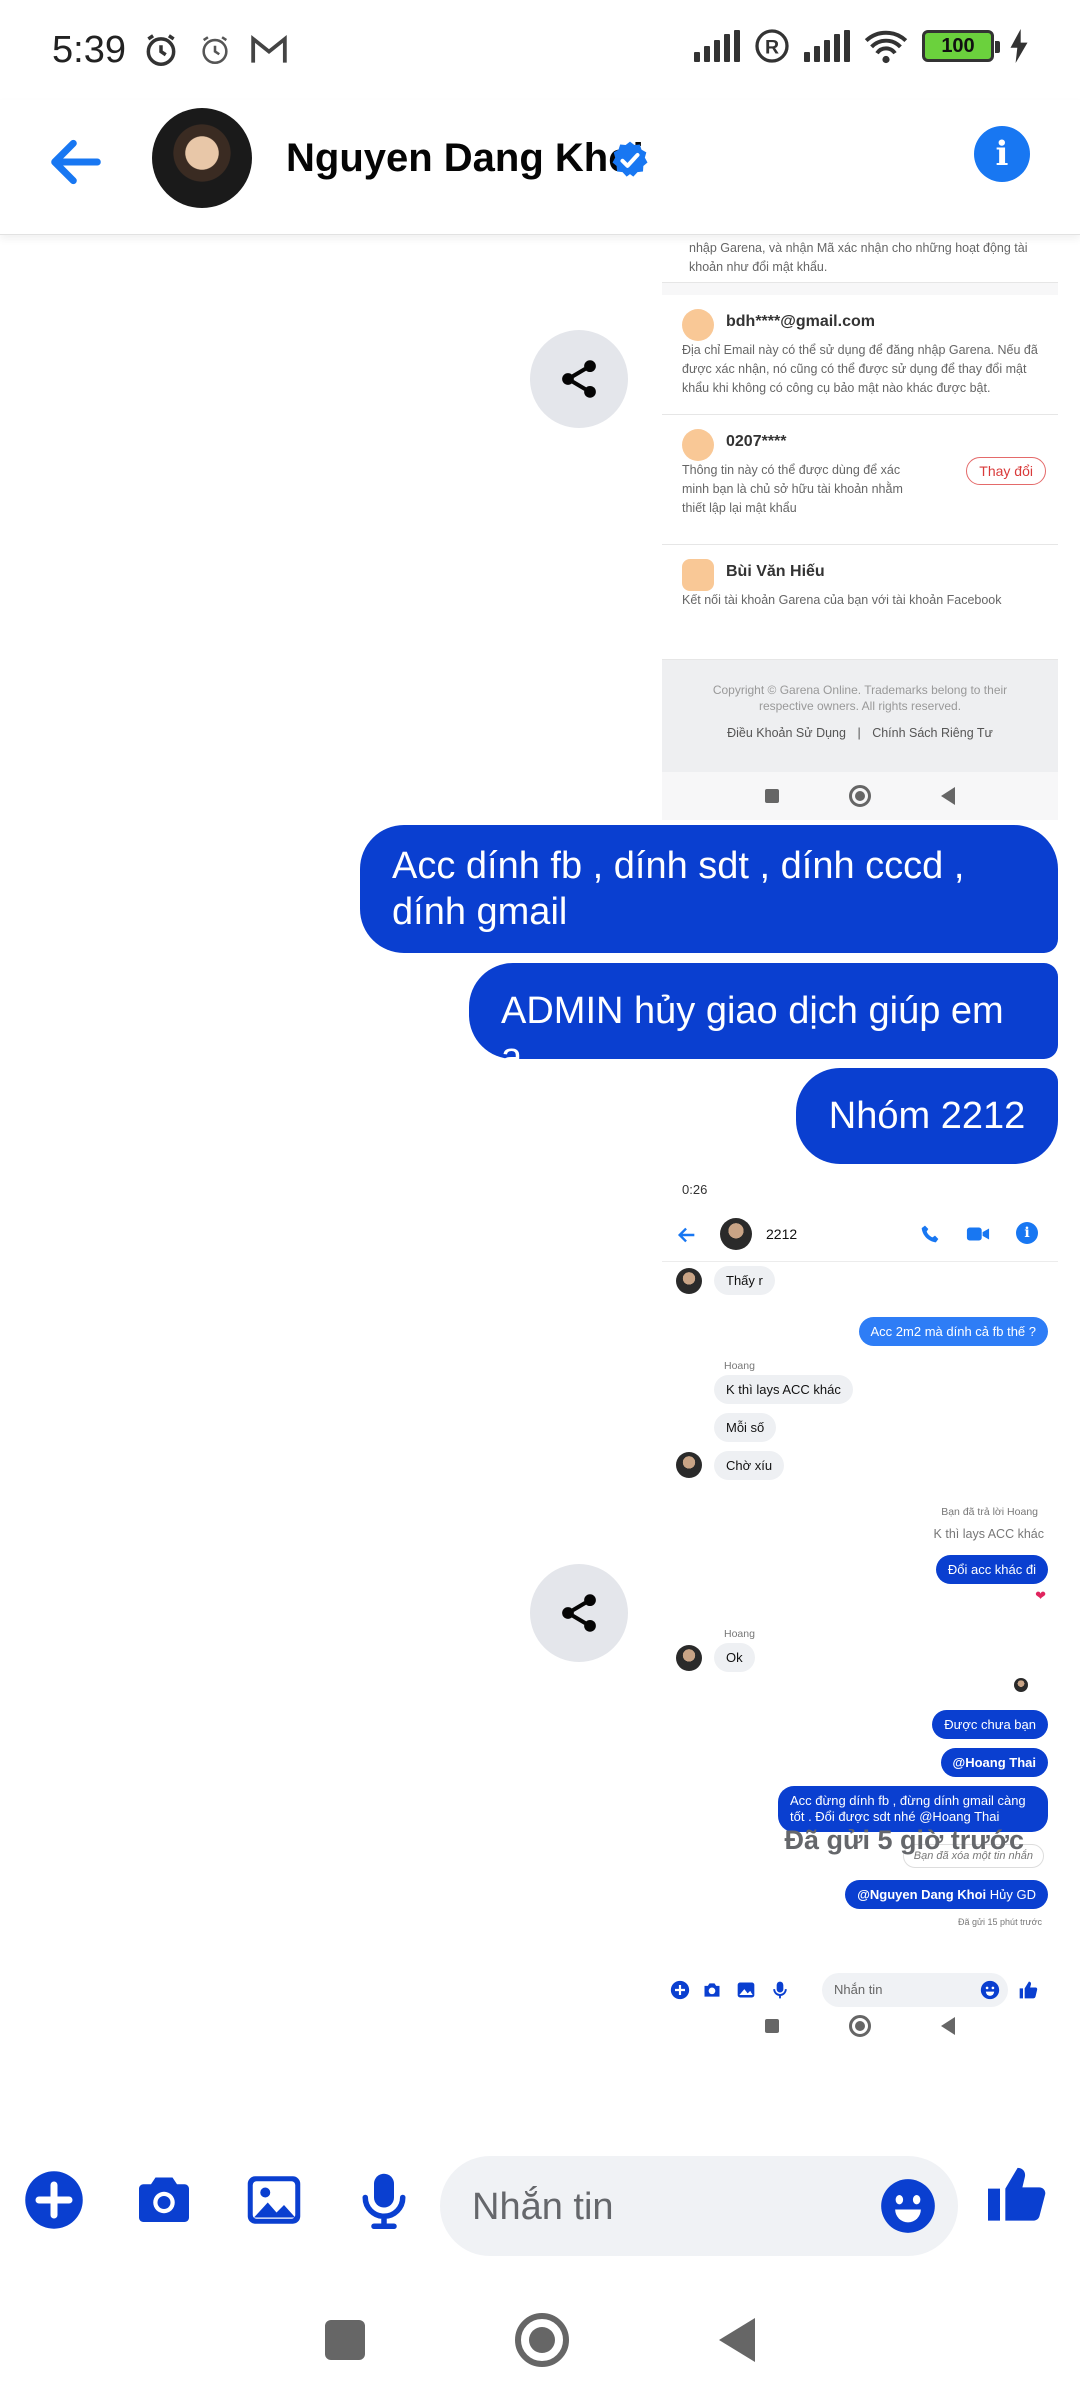  I want to click on message-composer: Nhắn tin, so click(540, 2200).